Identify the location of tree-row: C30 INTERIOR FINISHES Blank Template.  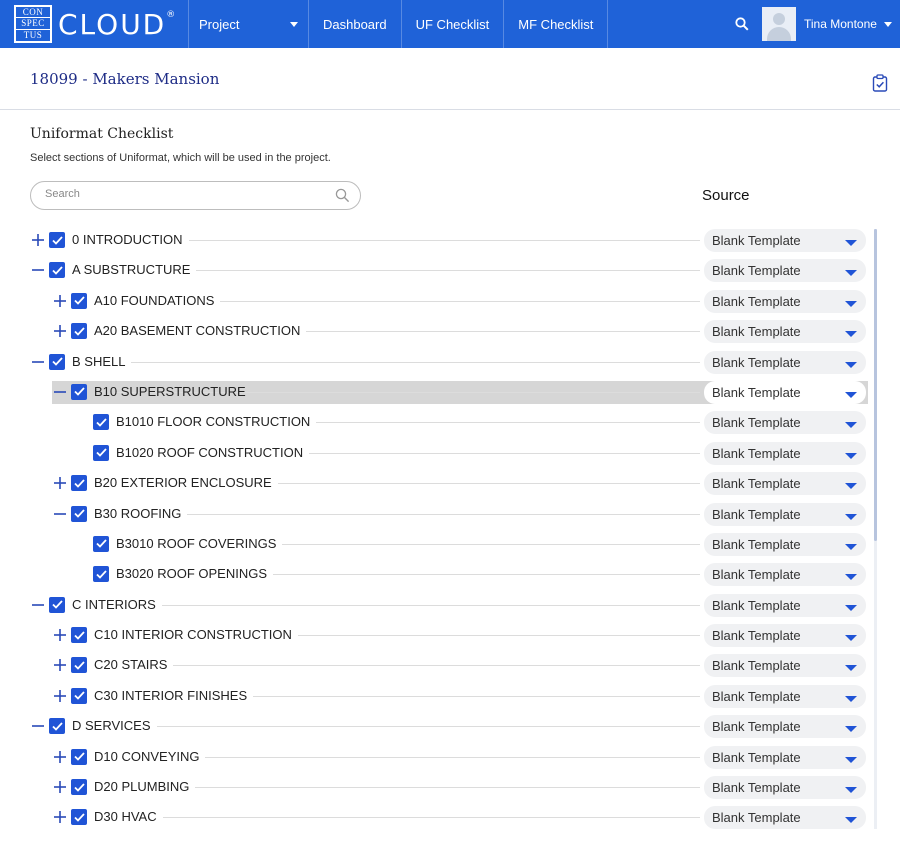
(450, 696).